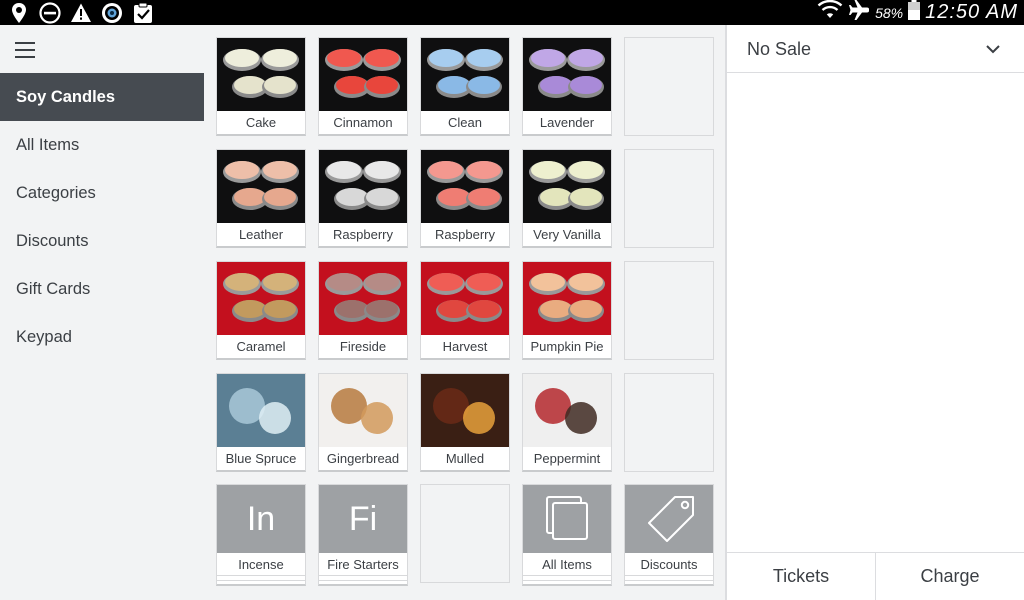 This screenshot has width=1024, height=600. I want to click on abbreviation-text: Fi, so click(363, 519).